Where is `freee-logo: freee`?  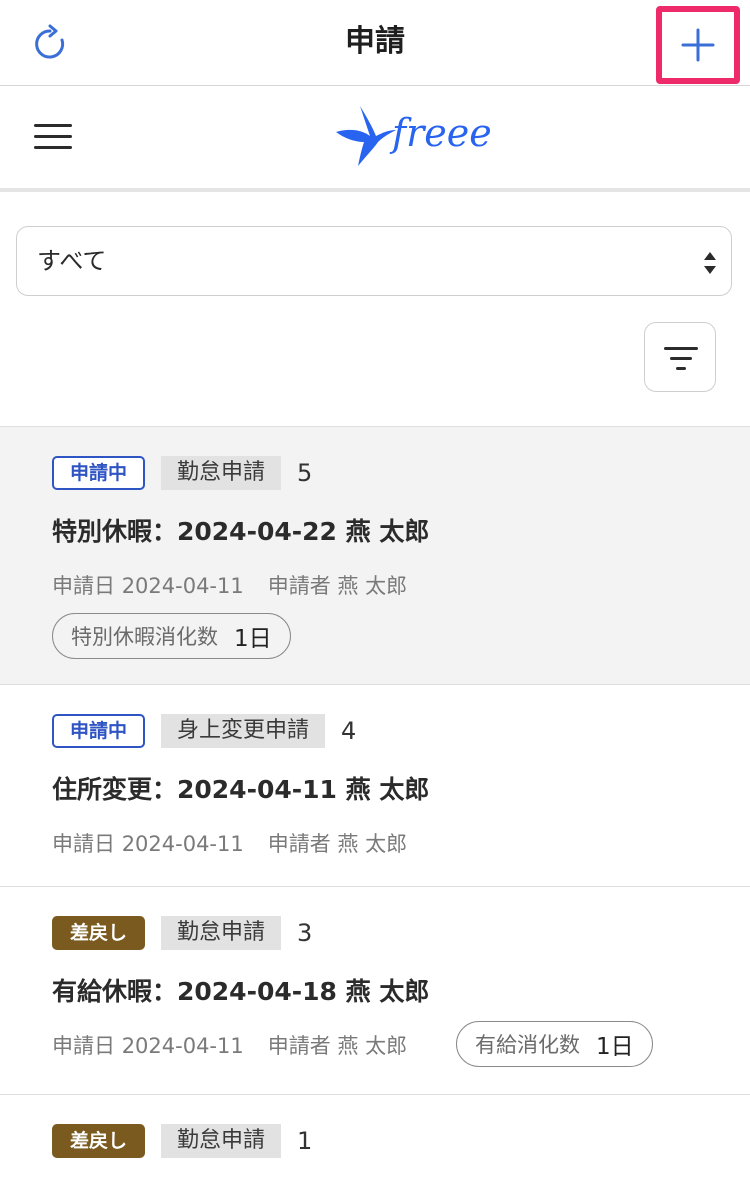
freee-logo: freee is located at coordinates (415, 137).